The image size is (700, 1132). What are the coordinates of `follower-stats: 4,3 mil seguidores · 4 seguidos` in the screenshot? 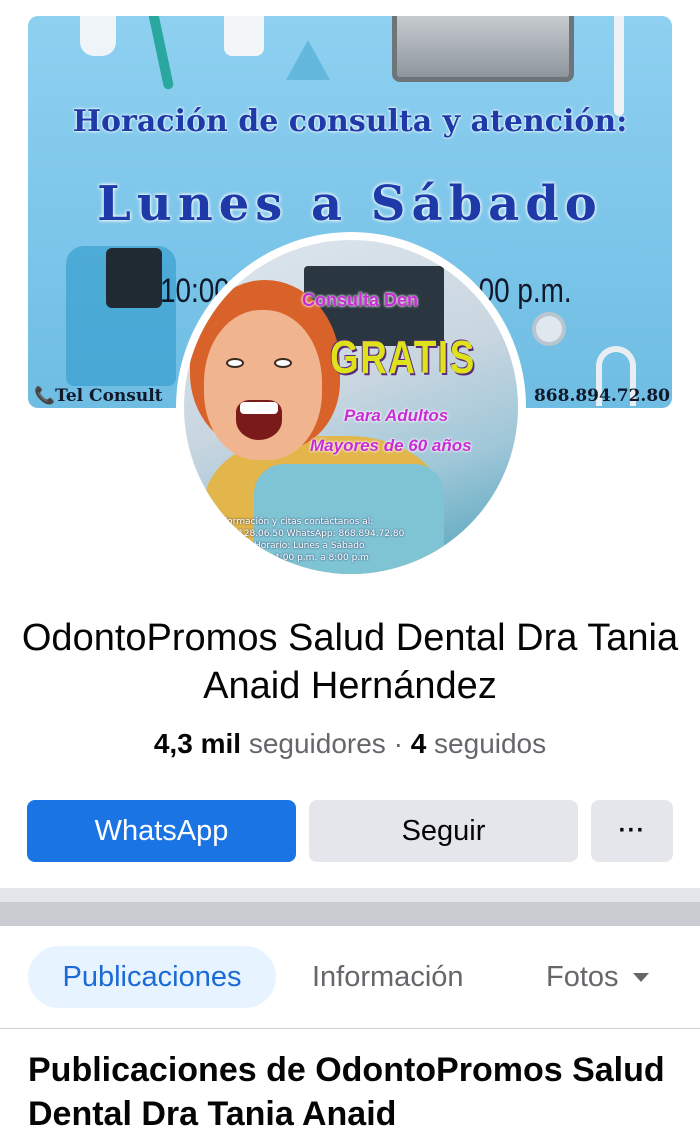 It's located at (350, 744).